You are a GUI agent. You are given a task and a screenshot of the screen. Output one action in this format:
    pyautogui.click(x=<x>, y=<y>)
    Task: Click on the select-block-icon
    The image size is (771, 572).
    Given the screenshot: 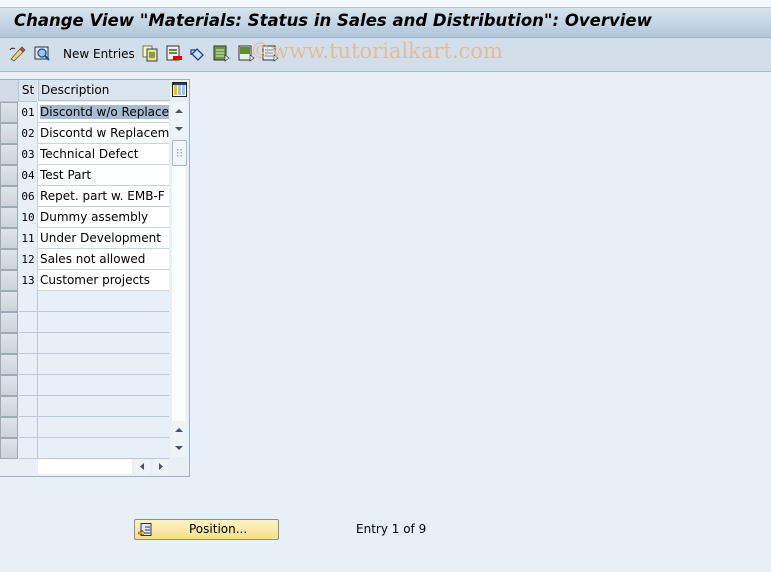 What is the action you would take?
    pyautogui.click(x=246, y=53)
    